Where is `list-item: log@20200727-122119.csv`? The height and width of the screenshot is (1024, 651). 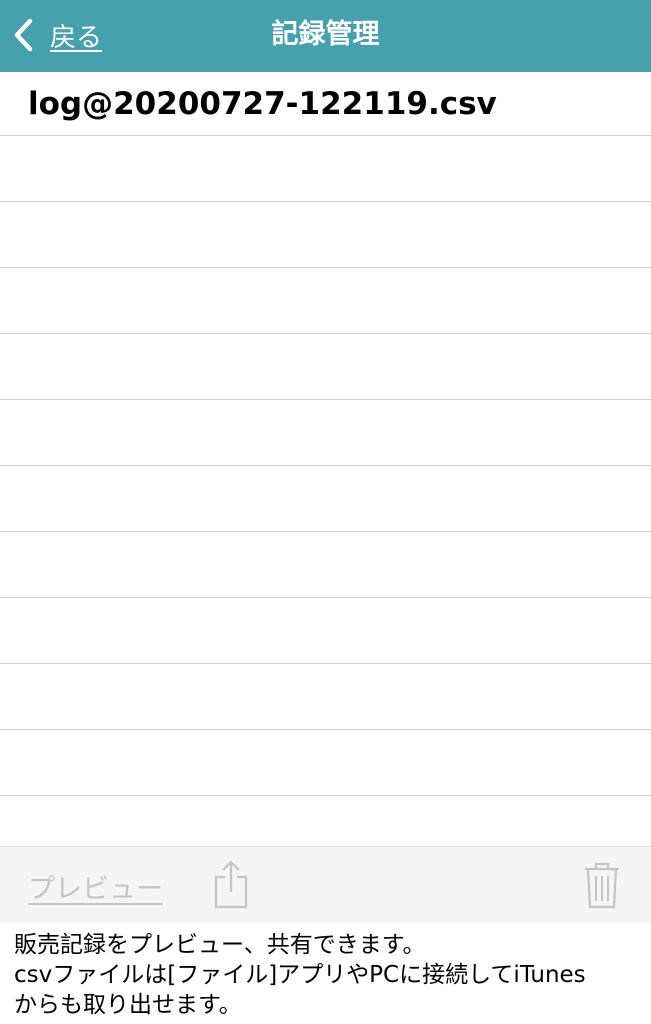
list-item: log@20200727-122119.csv is located at coordinates (325, 104).